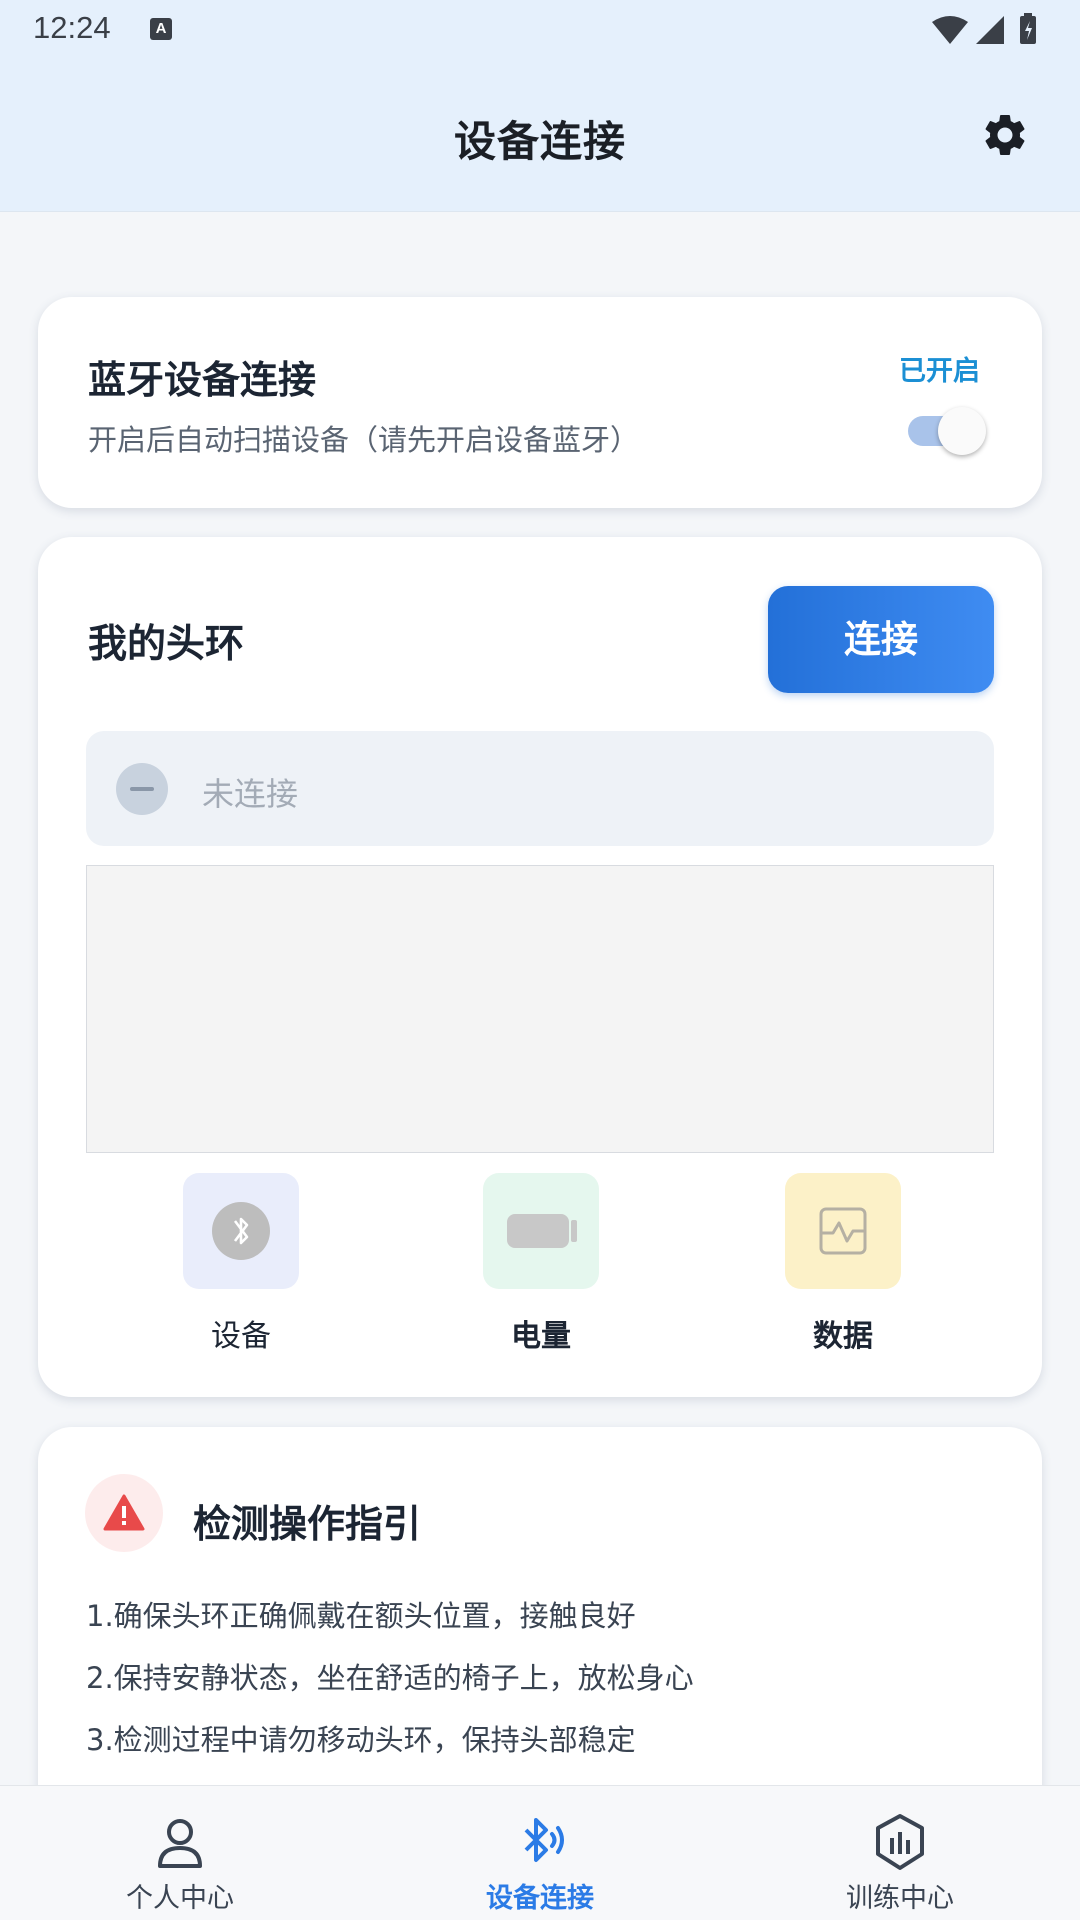 The image size is (1080, 1920). Describe the element at coordinates (962, 431) in the screenshot. I see `toggle-knob` at that location.